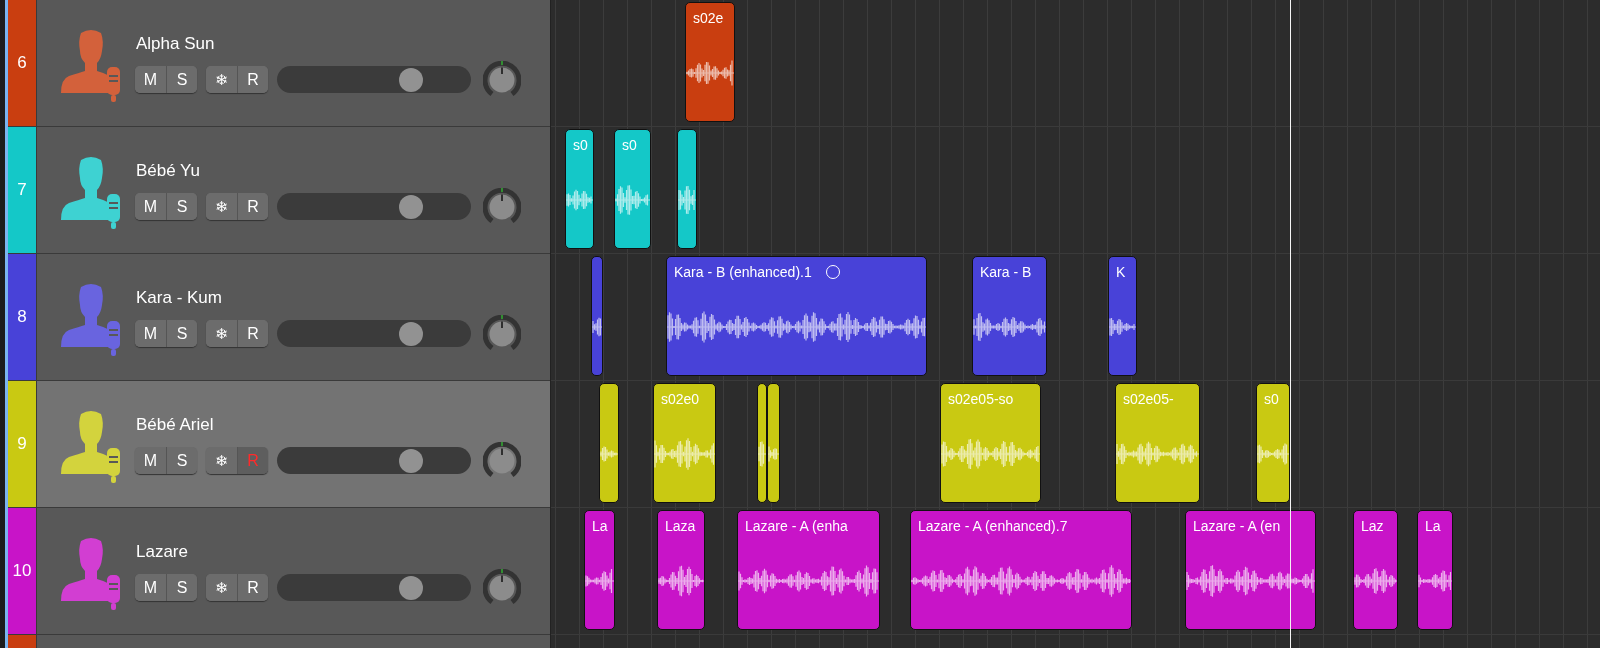 The width and height of the screenshot is (1600, 648). I want to click on audio-region: s02e, so click(710, 62).